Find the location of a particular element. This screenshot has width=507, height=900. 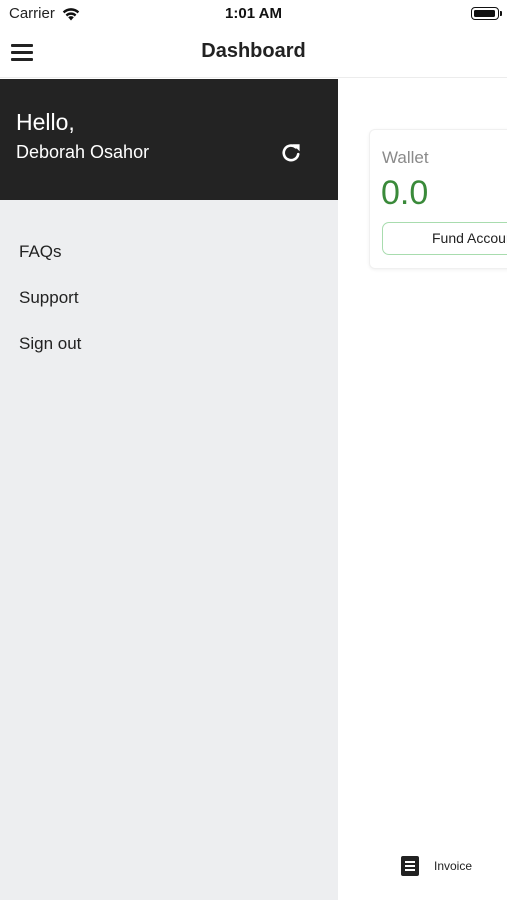

drawer-item-support: Support is located at coordinates (169, 298).